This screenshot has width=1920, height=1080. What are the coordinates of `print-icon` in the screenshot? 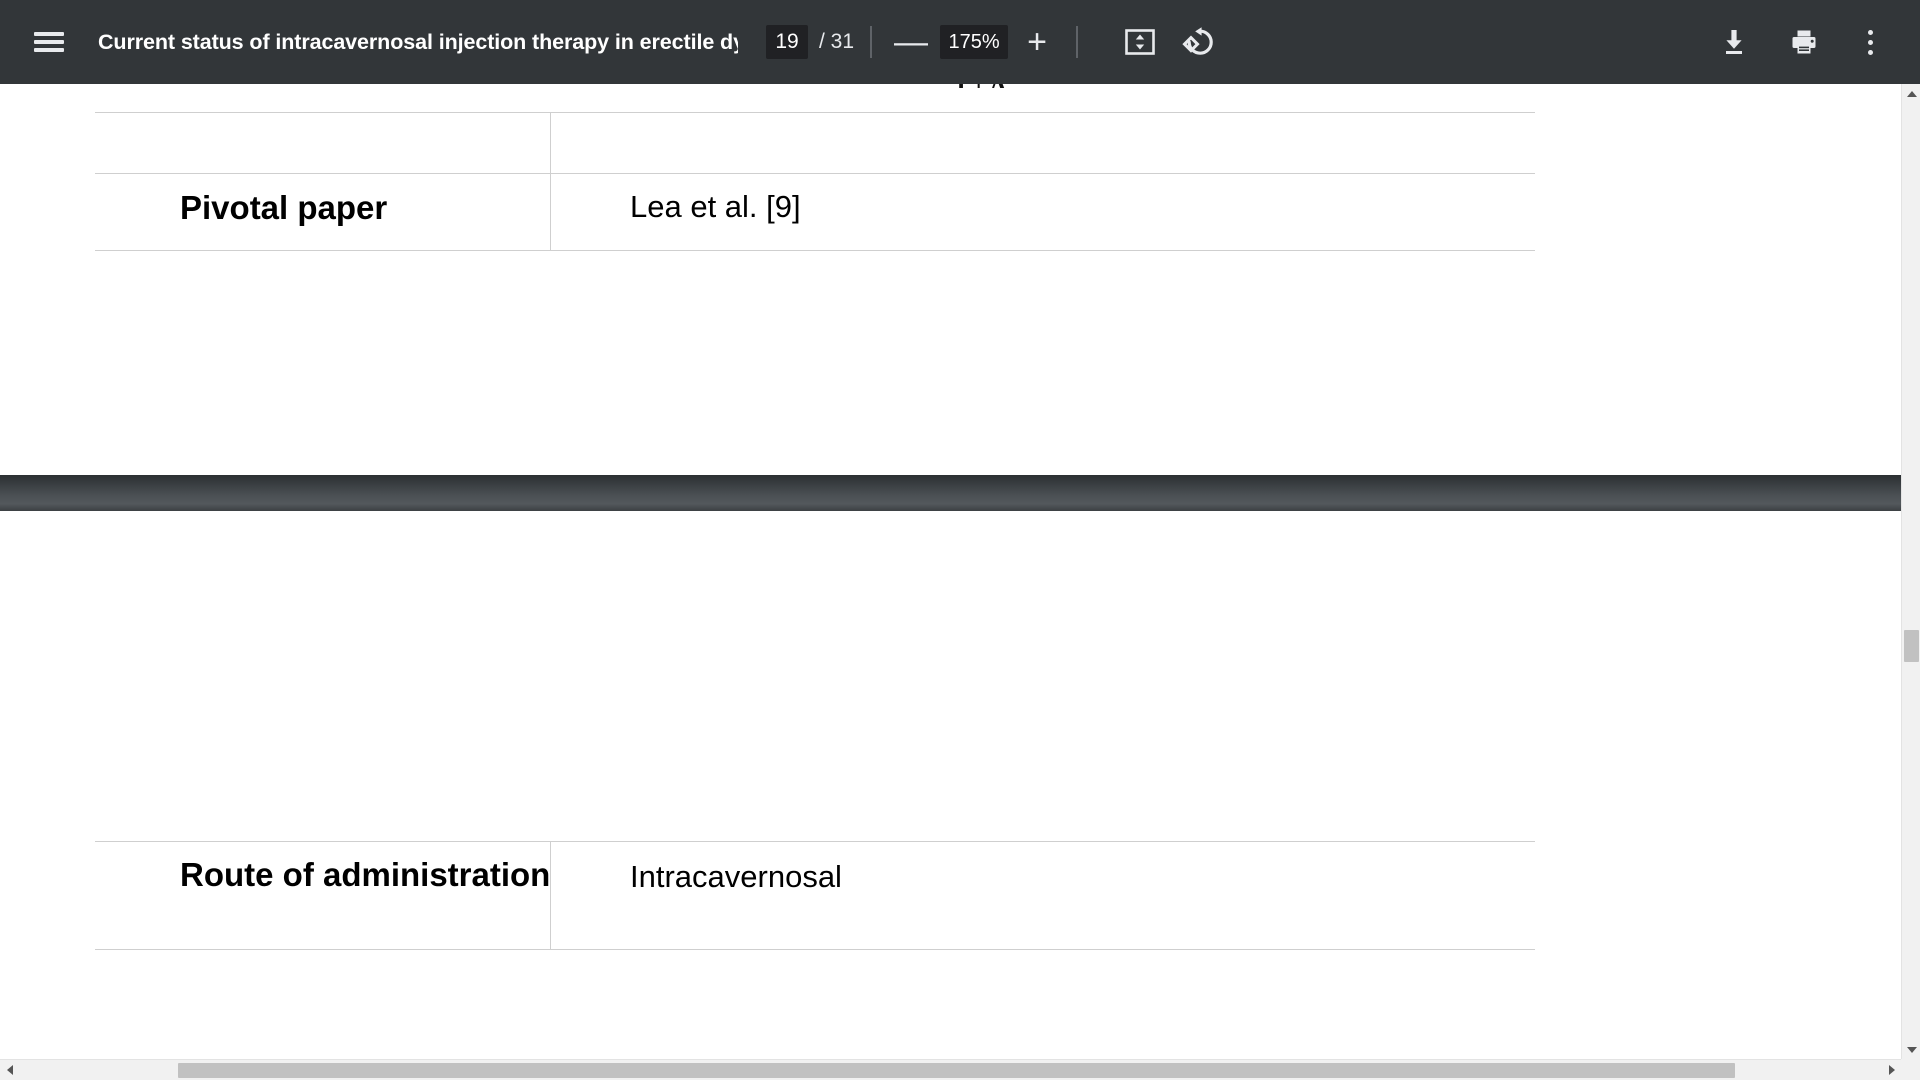 It's located at (1804, 42).